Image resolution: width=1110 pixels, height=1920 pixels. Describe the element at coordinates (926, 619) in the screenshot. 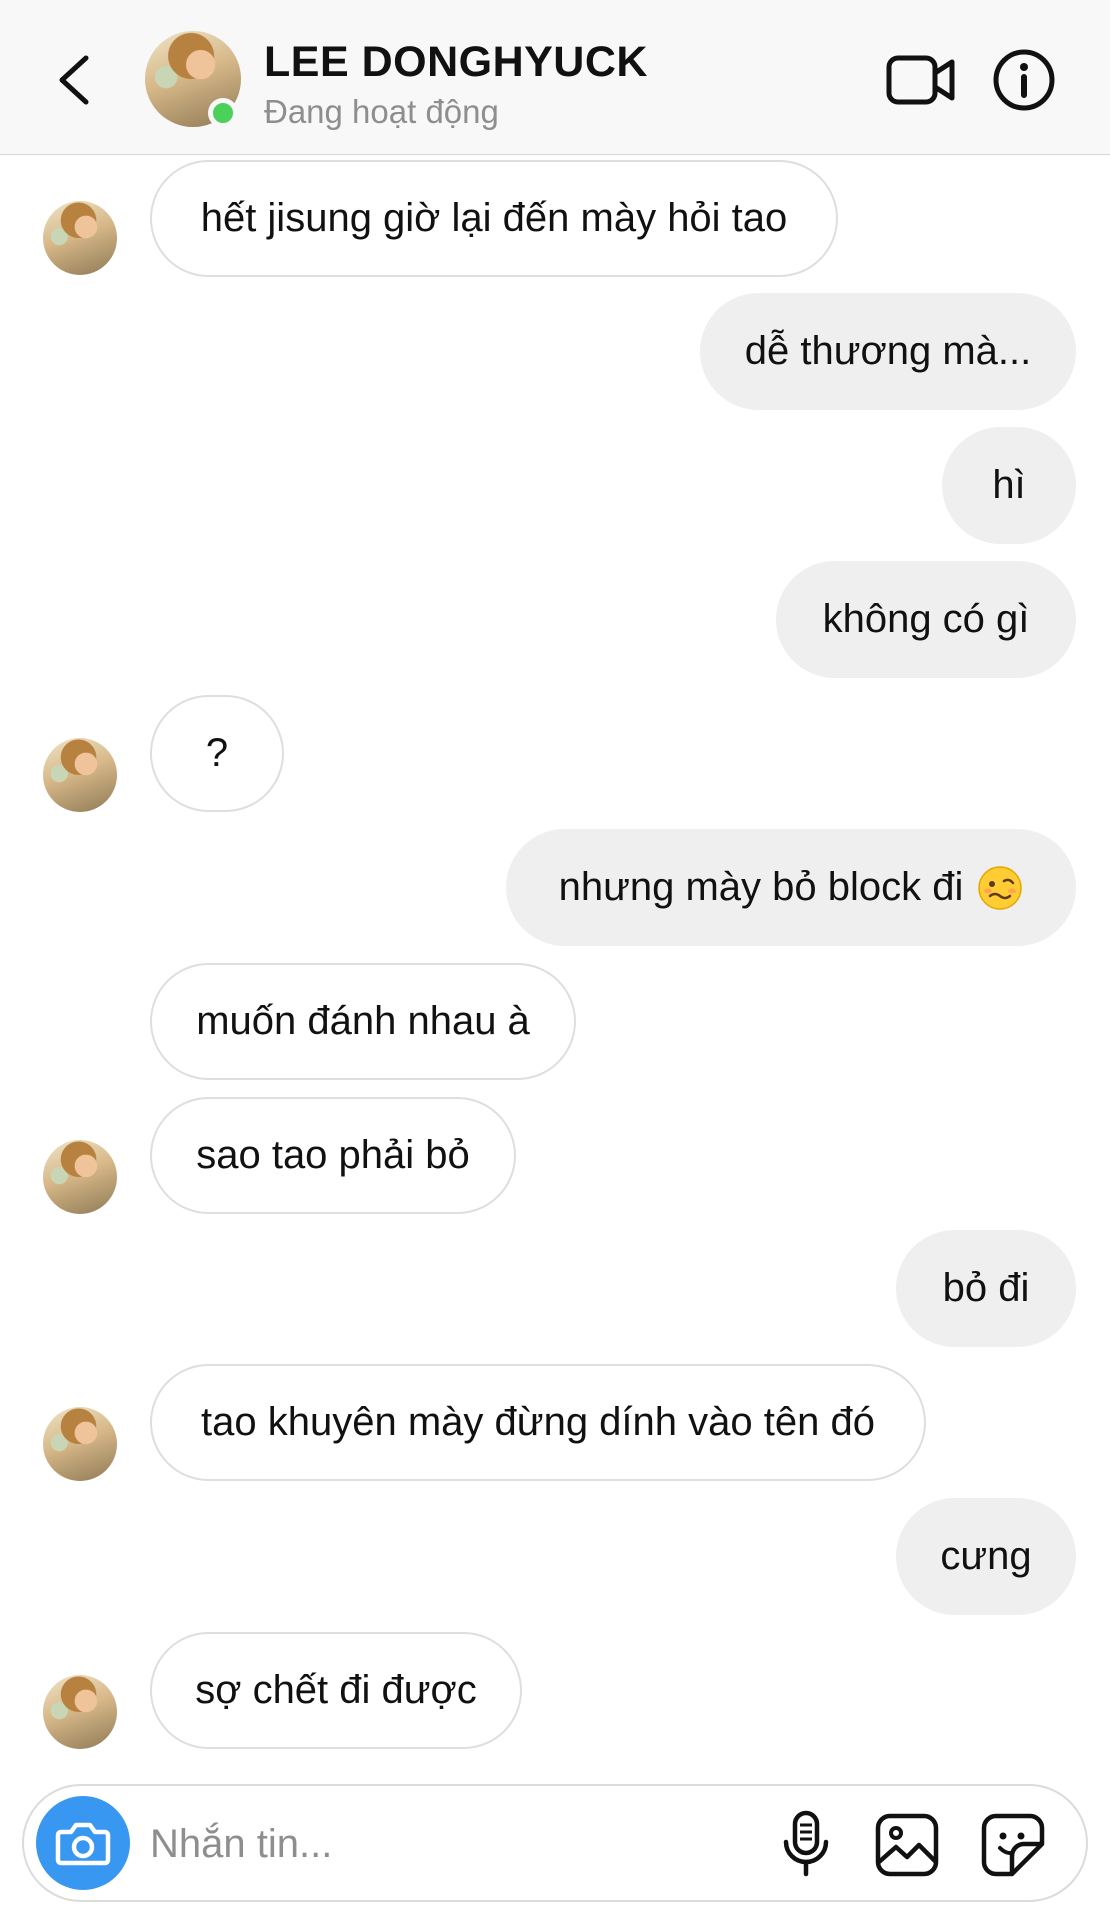

I see `message-bubble-outgoing: không có gì` at that location.